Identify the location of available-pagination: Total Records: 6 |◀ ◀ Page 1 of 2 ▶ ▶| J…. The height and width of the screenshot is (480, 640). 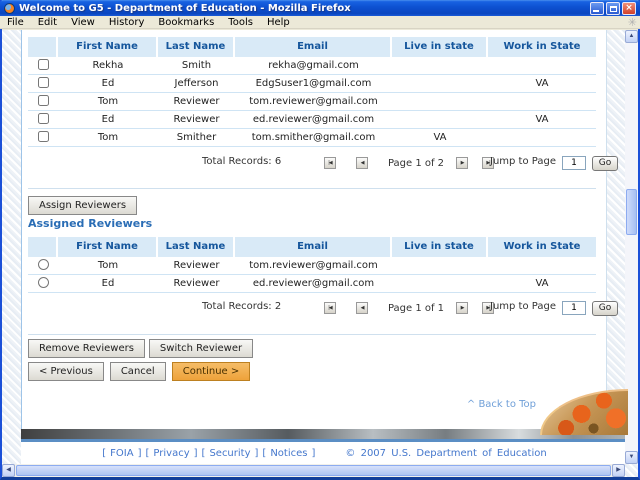
(320, 163).